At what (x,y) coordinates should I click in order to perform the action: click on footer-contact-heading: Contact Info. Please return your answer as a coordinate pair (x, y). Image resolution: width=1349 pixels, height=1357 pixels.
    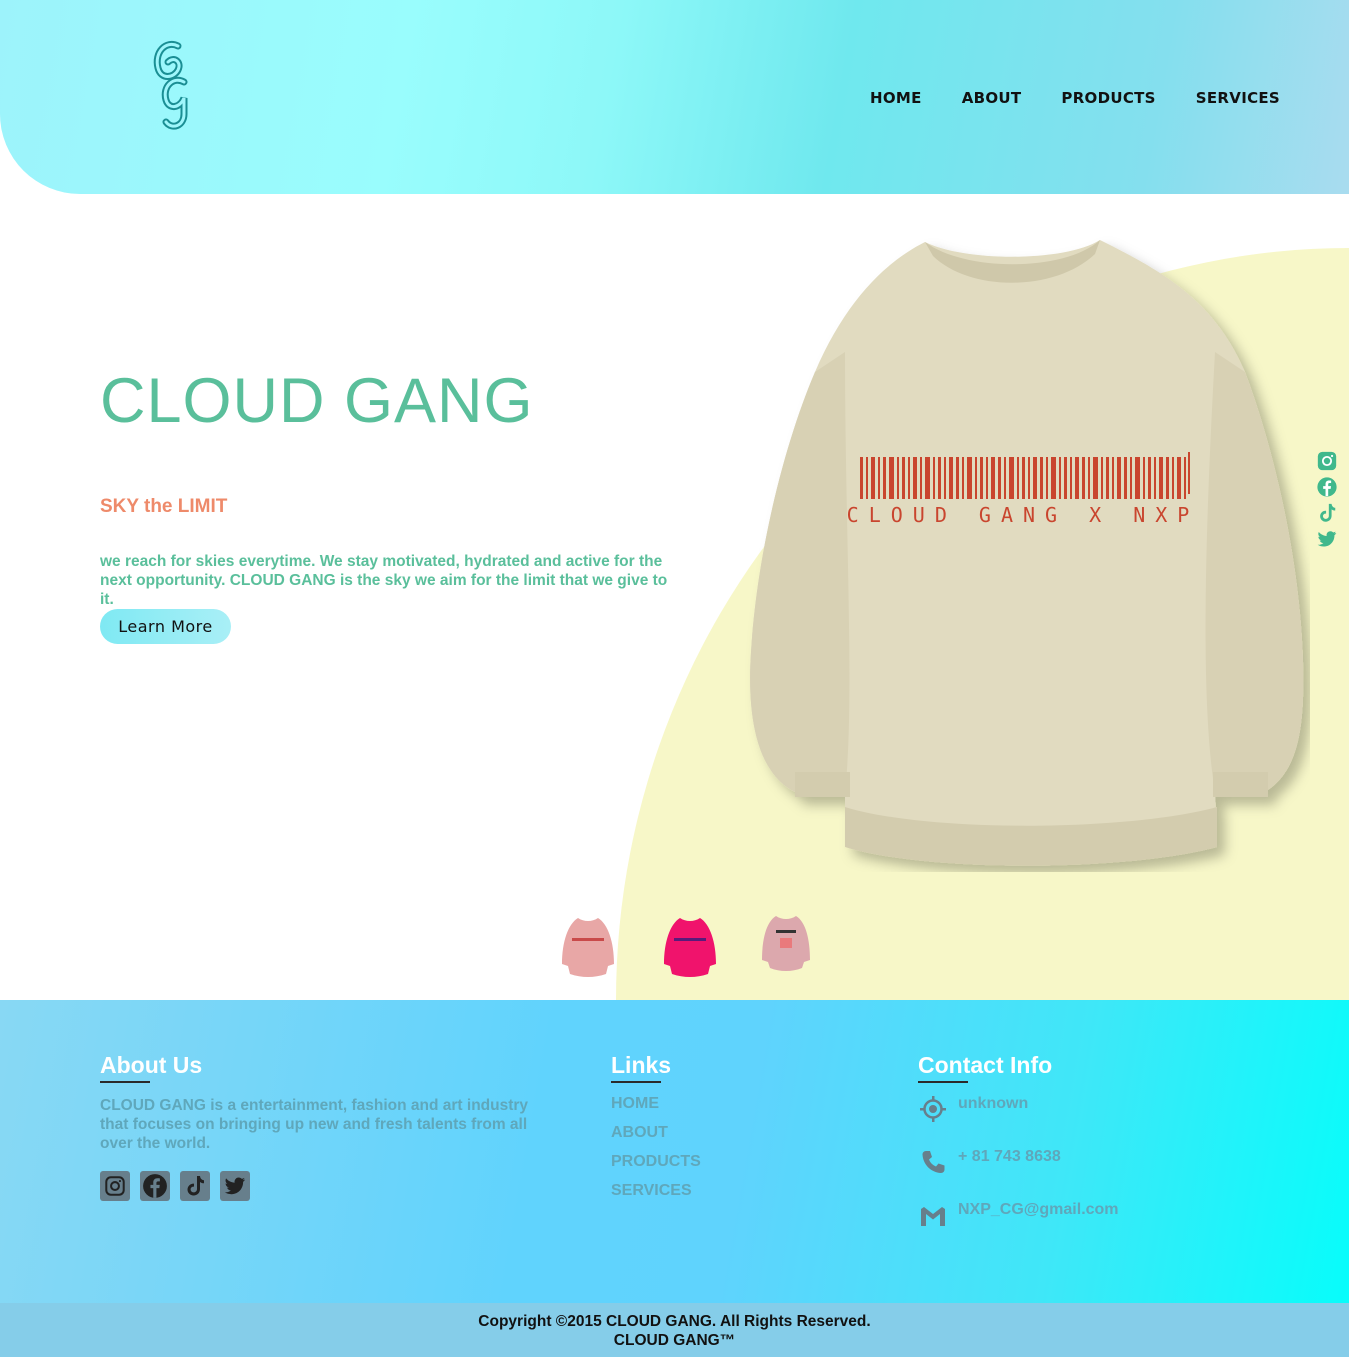
    Looking at the image, I should click on (985, 1065).